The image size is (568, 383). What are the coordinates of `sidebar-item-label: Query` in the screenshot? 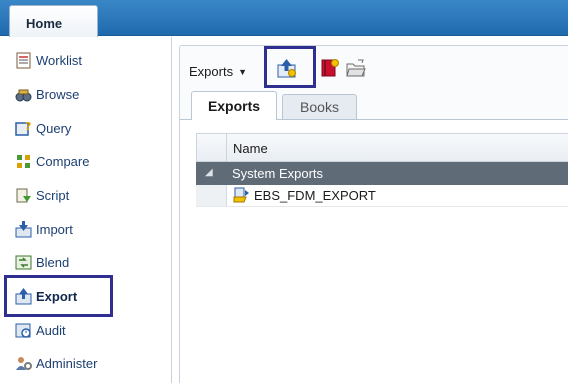 It's located at (54, 128).